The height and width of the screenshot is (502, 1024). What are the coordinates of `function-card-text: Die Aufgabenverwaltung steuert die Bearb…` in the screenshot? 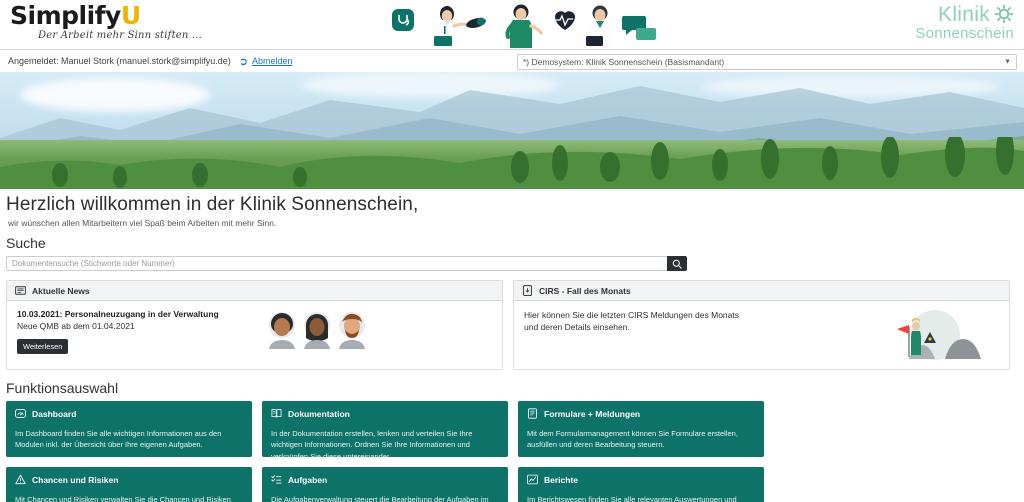 It's located at (380, 498).